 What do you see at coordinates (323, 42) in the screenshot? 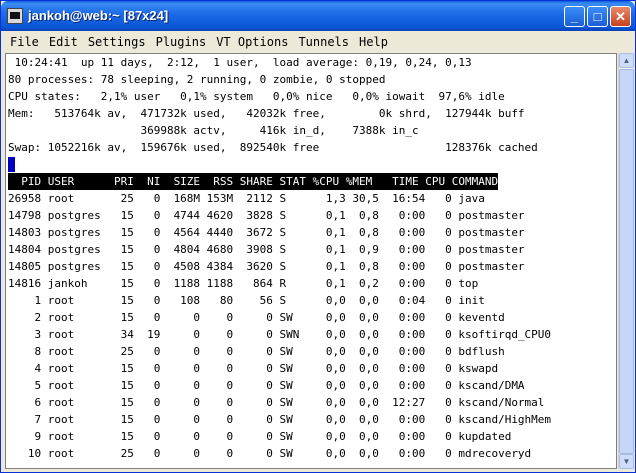
I see `menu-tunnels: Tunnels` at bounding box center [323, 42].